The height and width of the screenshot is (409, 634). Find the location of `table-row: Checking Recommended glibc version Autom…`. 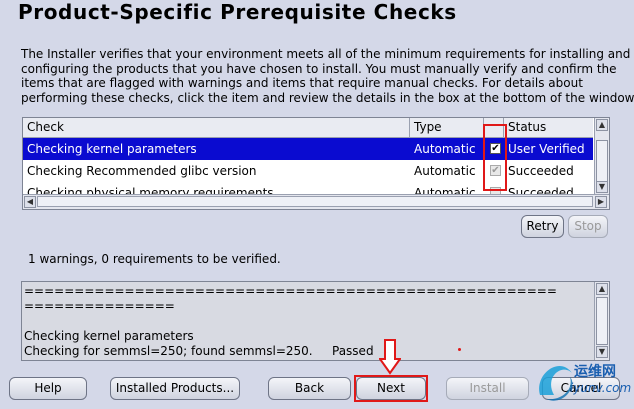

table-row: Checking Recommended glibc version Autom… is located at coordinates (308, 171).